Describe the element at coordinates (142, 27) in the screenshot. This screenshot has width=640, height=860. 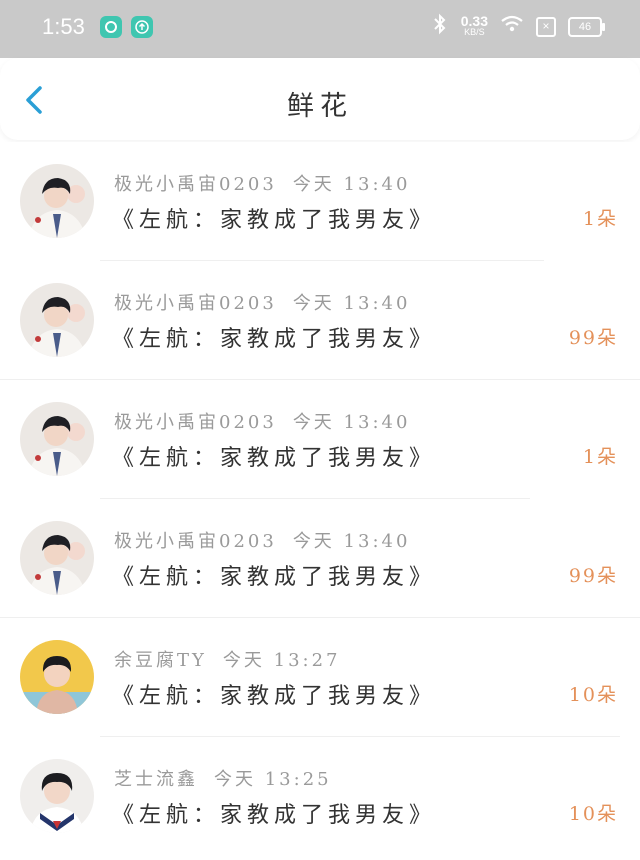
I see `upload-app-icon` at that location.